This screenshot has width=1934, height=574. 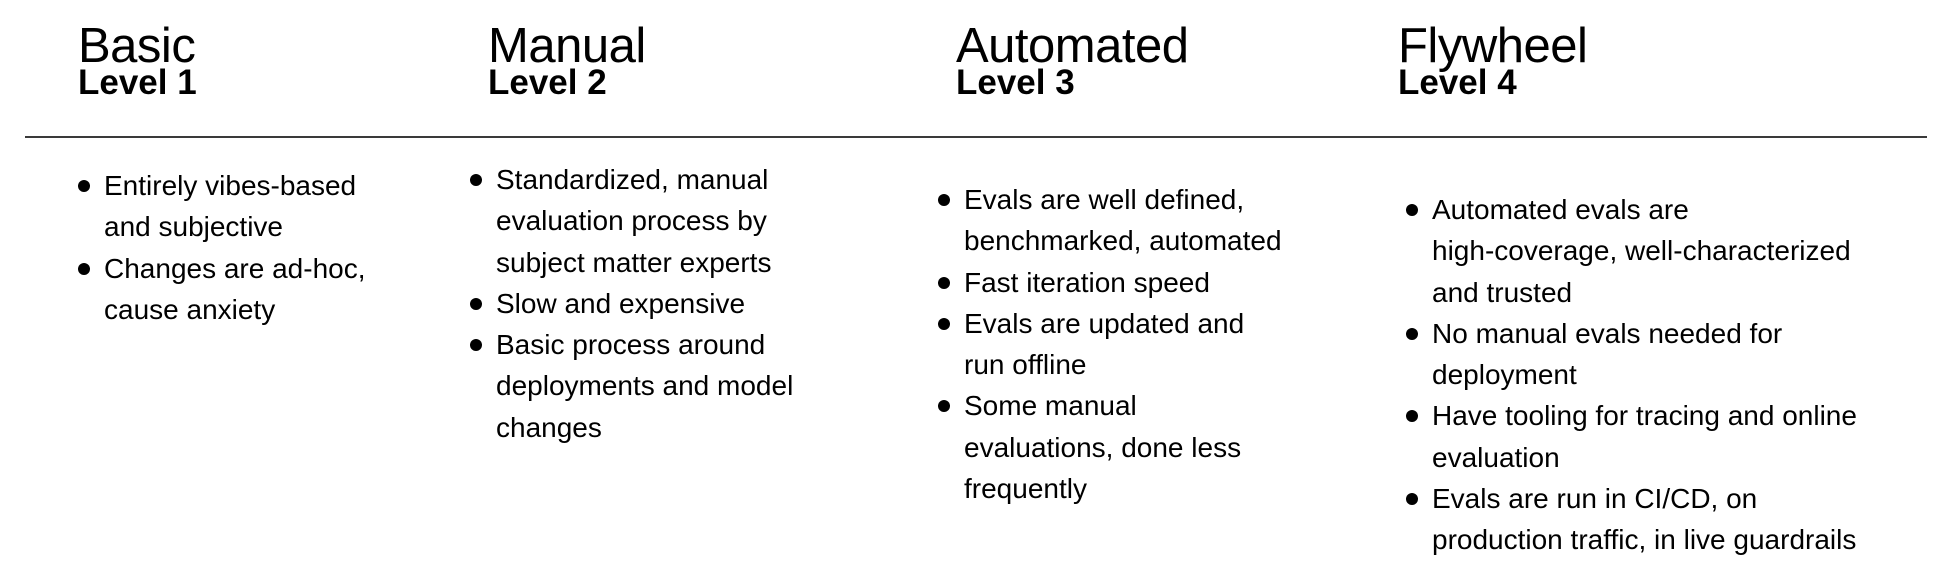 I want to click on list-item: Entirely vibes-based and subjective, so click(x=222, y=206).